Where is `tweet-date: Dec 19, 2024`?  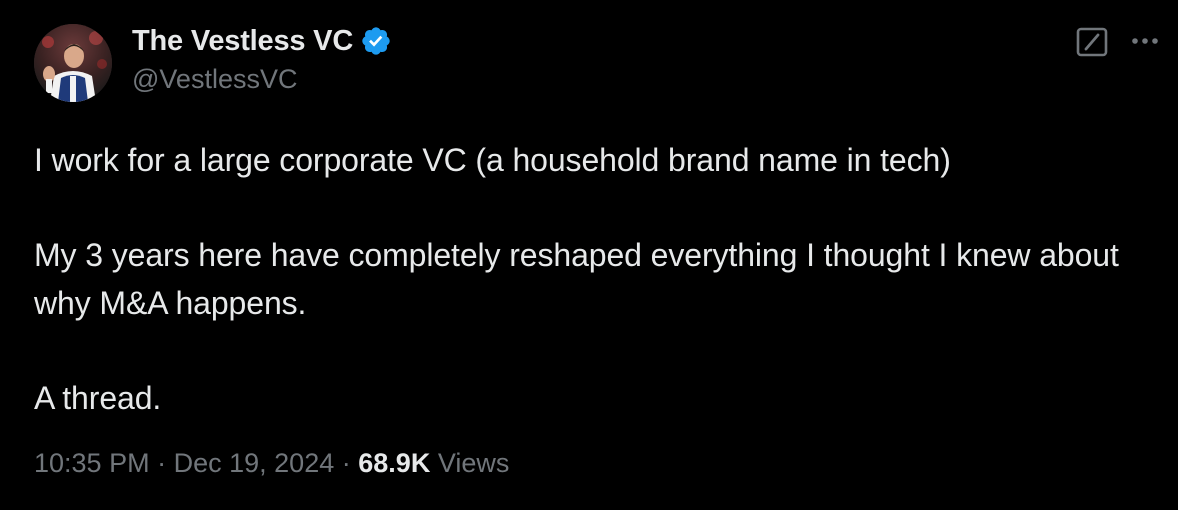
tweet-date: Dec 19, 2024 is located at coordinates (254, 463).